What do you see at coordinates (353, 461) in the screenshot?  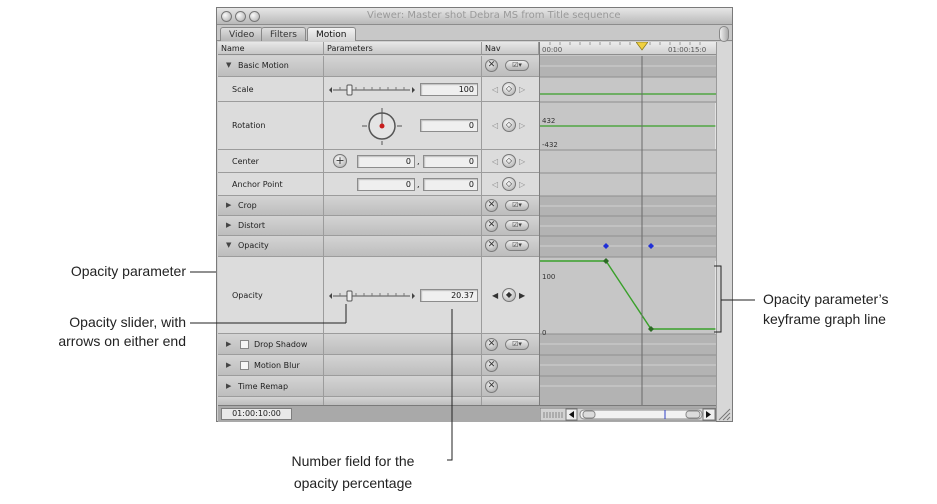 I see `callout-number-field-line1: Number field for the` at bounding box center [353, 461].